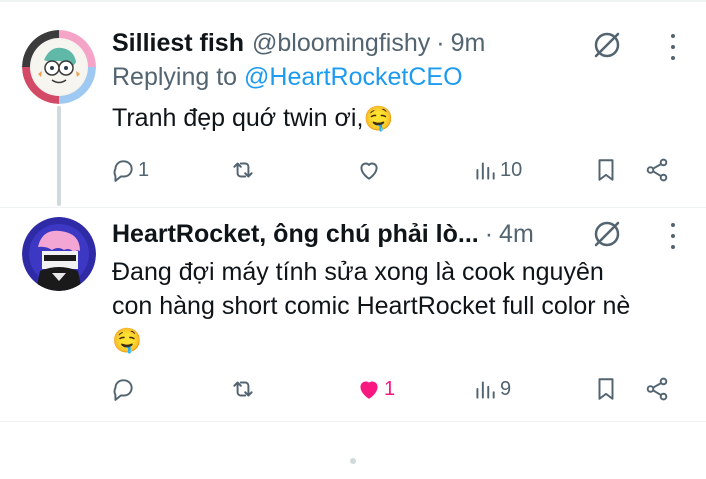 The image size is (706, 479). What do you see at coordinates (511, 169) in the screenshot?
I see `views-count: 10` at bounding box center [511, 169].